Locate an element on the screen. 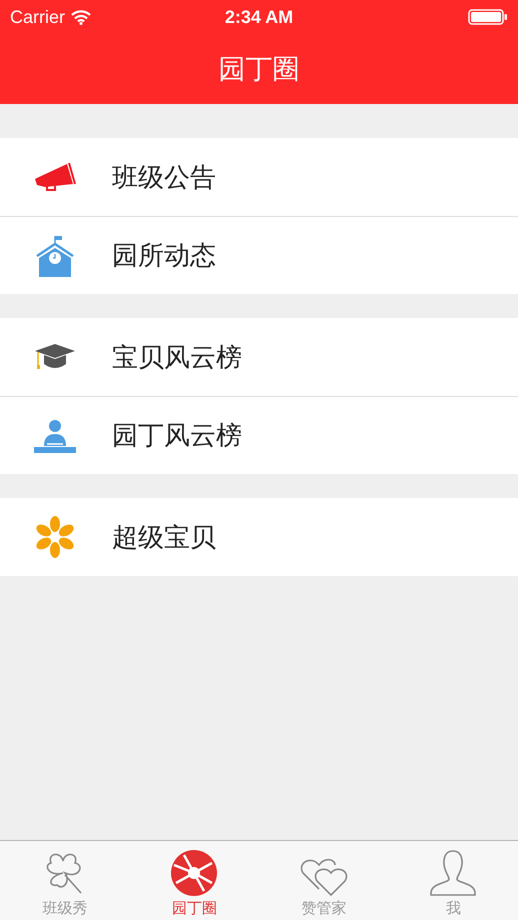 Image resolution: width=518 pixels, height=920 pixels. tab-bar-item: 园丁圈 is located at coordinates (194, 880).